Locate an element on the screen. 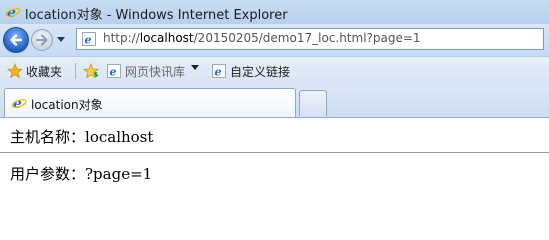  title-bar: e location对象 - Windows Internet Explorer is located at coordinates (274, 12).